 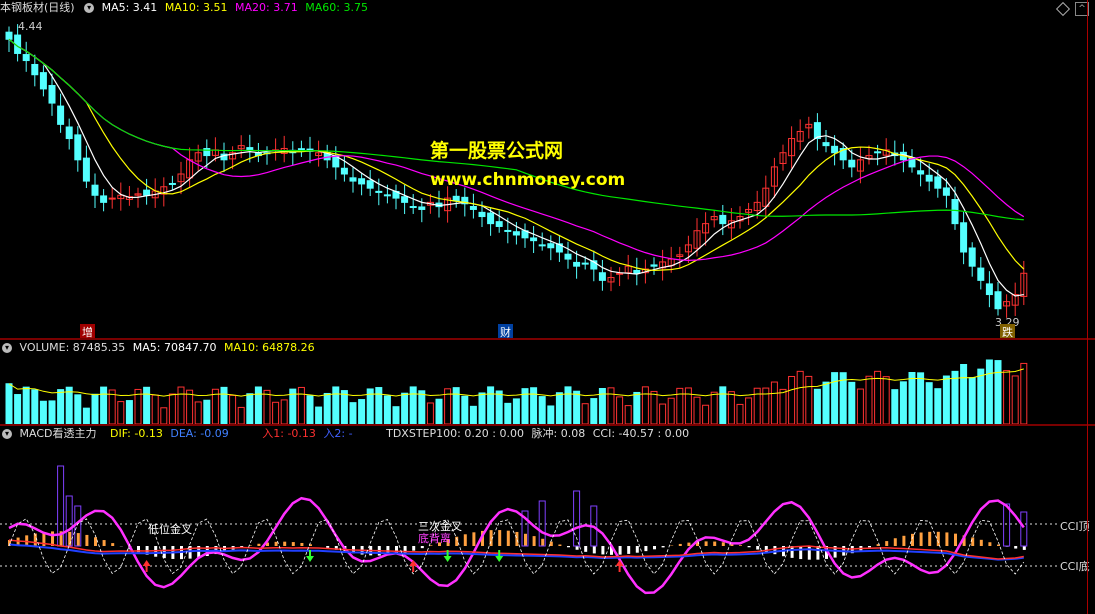 I want to click on label-low-cross: 低位金叉, so click(x=170, y=529).